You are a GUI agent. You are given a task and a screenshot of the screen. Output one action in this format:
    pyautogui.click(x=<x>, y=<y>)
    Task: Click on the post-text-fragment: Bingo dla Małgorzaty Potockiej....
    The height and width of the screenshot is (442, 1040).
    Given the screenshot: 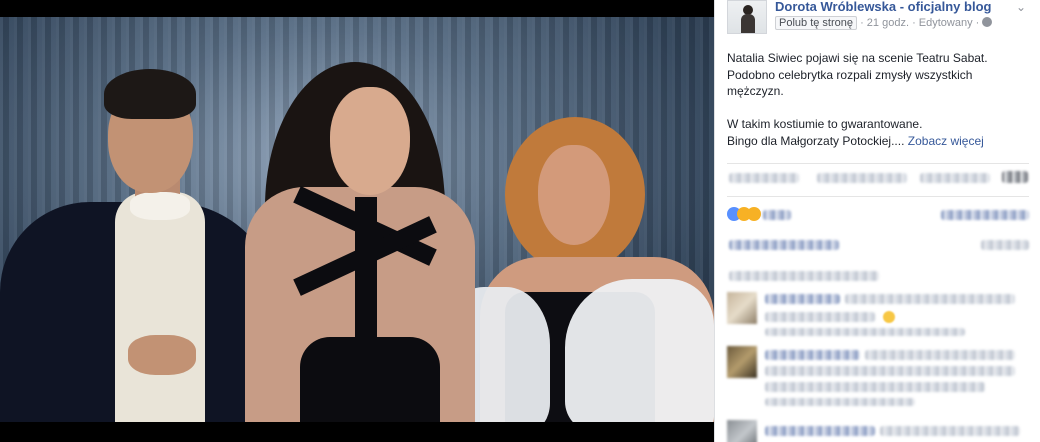 What is the action you would take?
    pyautogui.click(x=816, y=140)
    